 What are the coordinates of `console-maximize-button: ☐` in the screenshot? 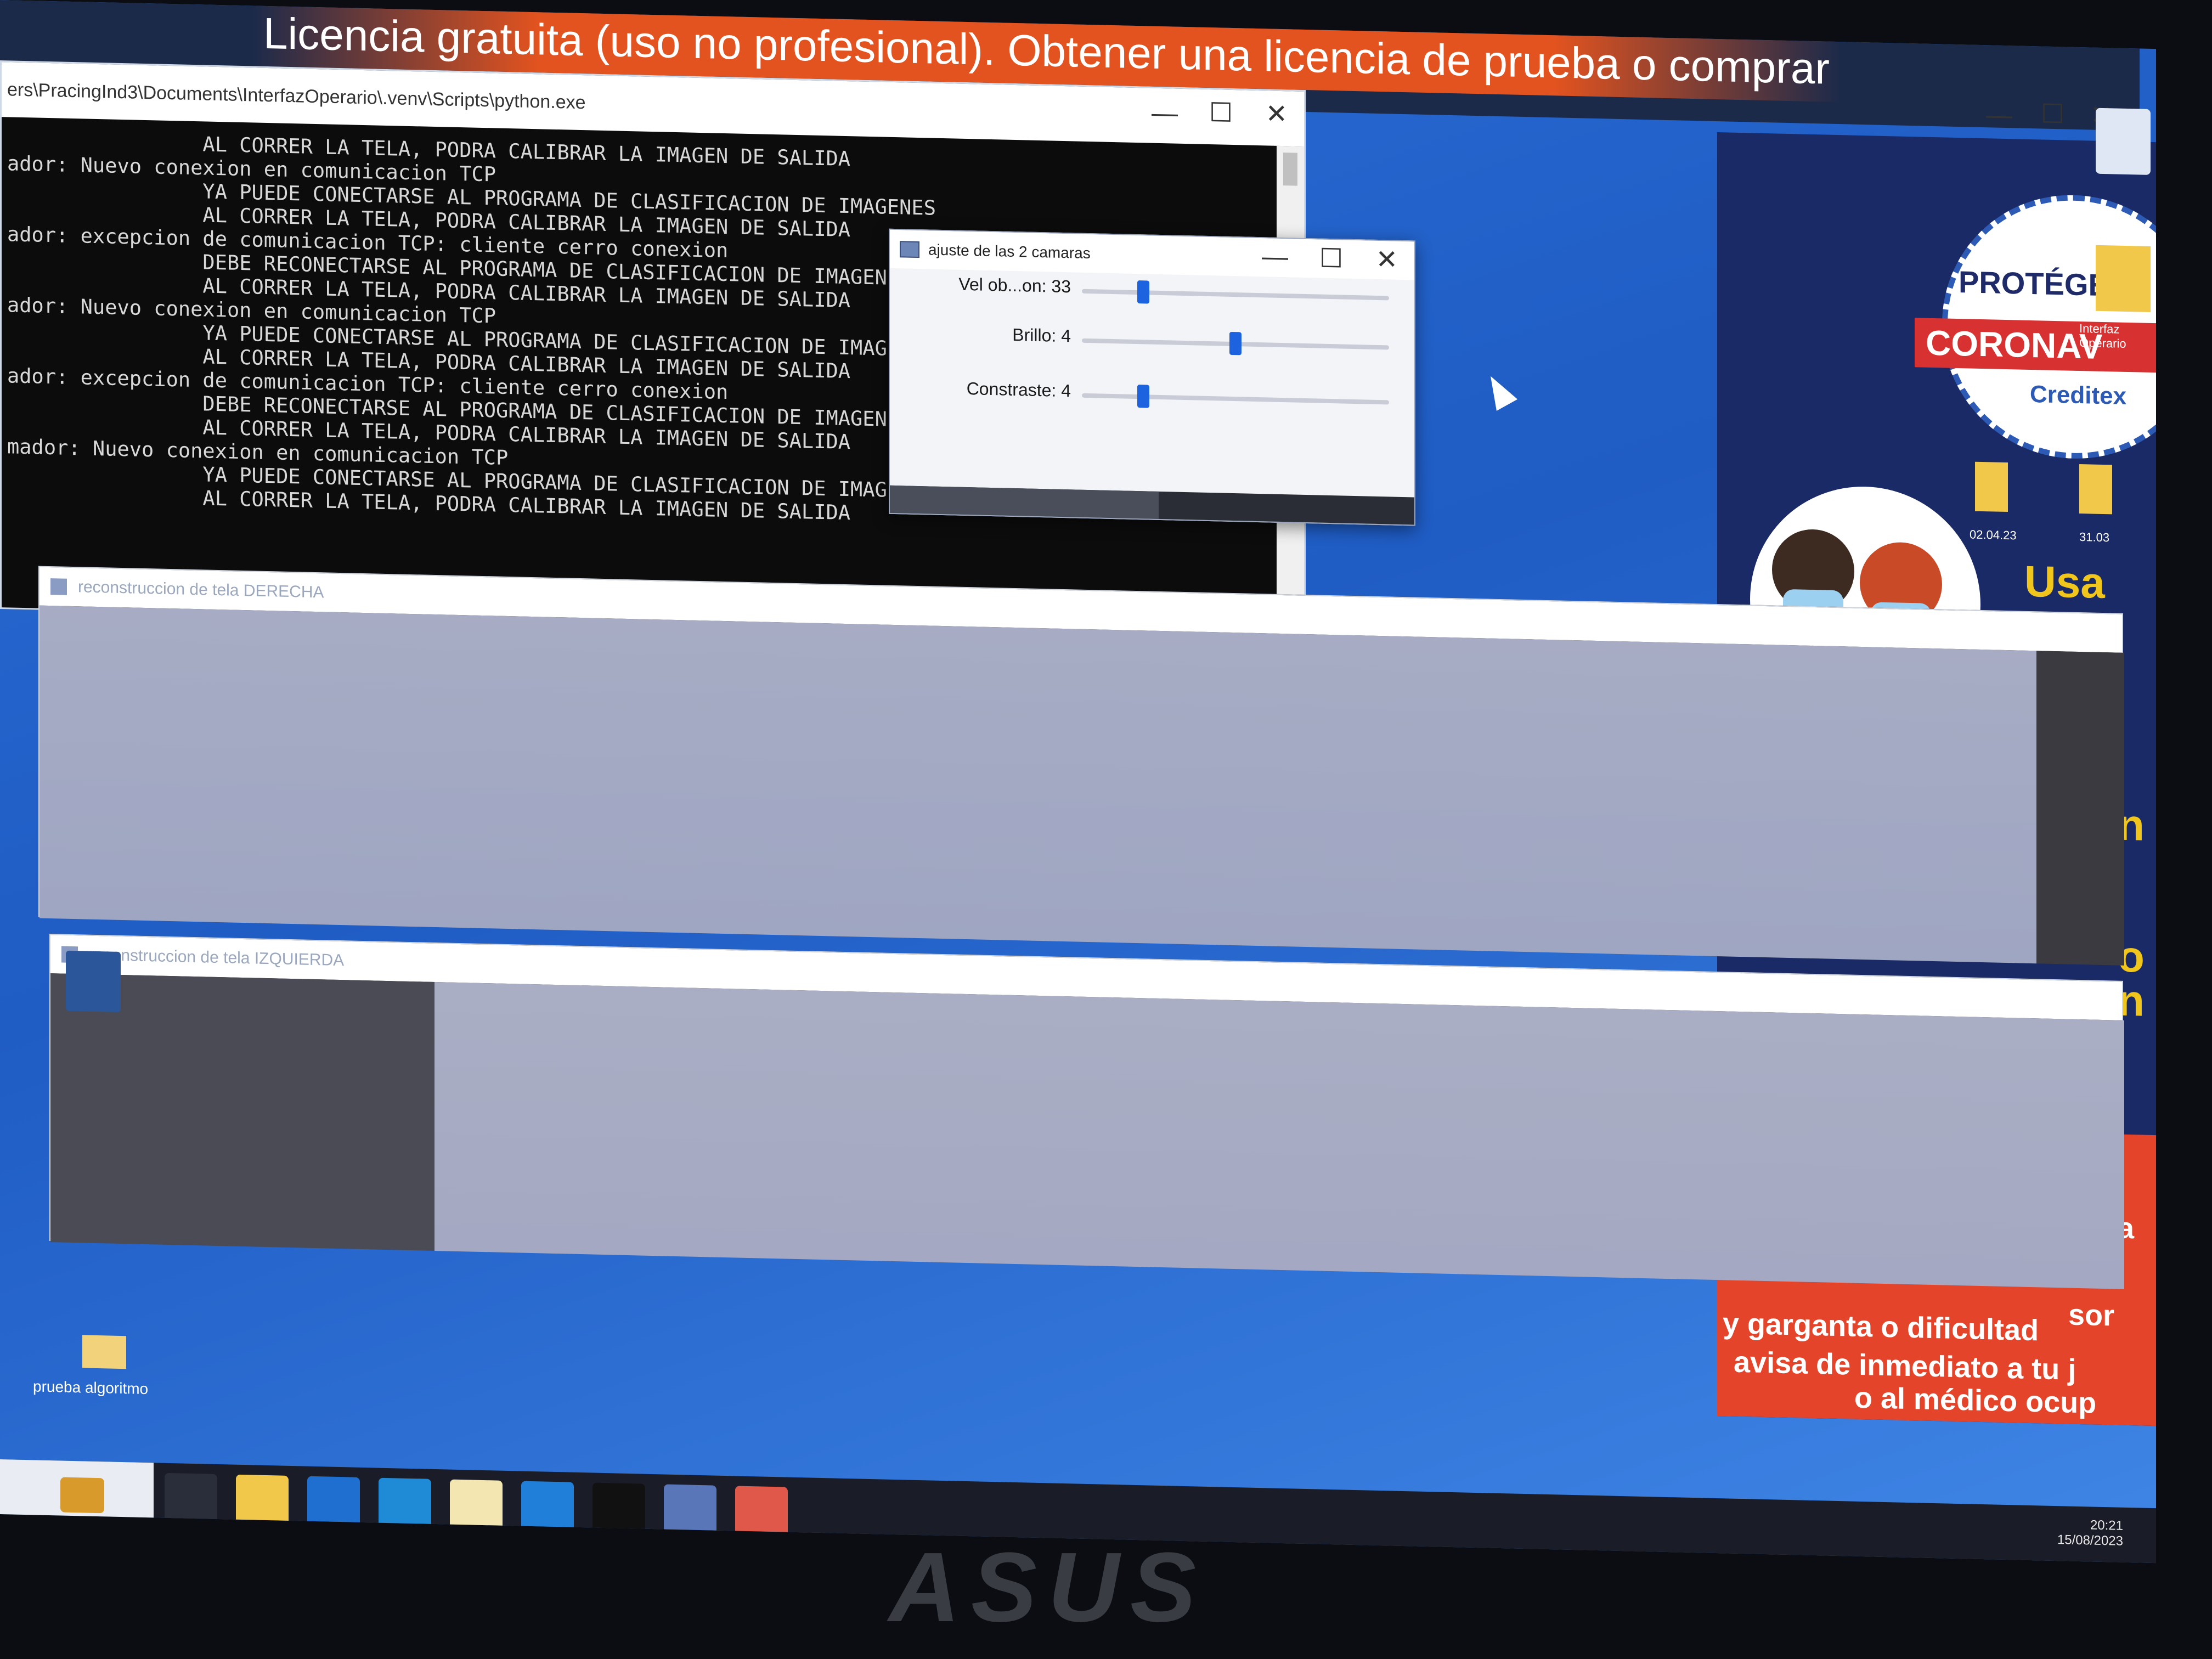 It's located at (1221, 113).